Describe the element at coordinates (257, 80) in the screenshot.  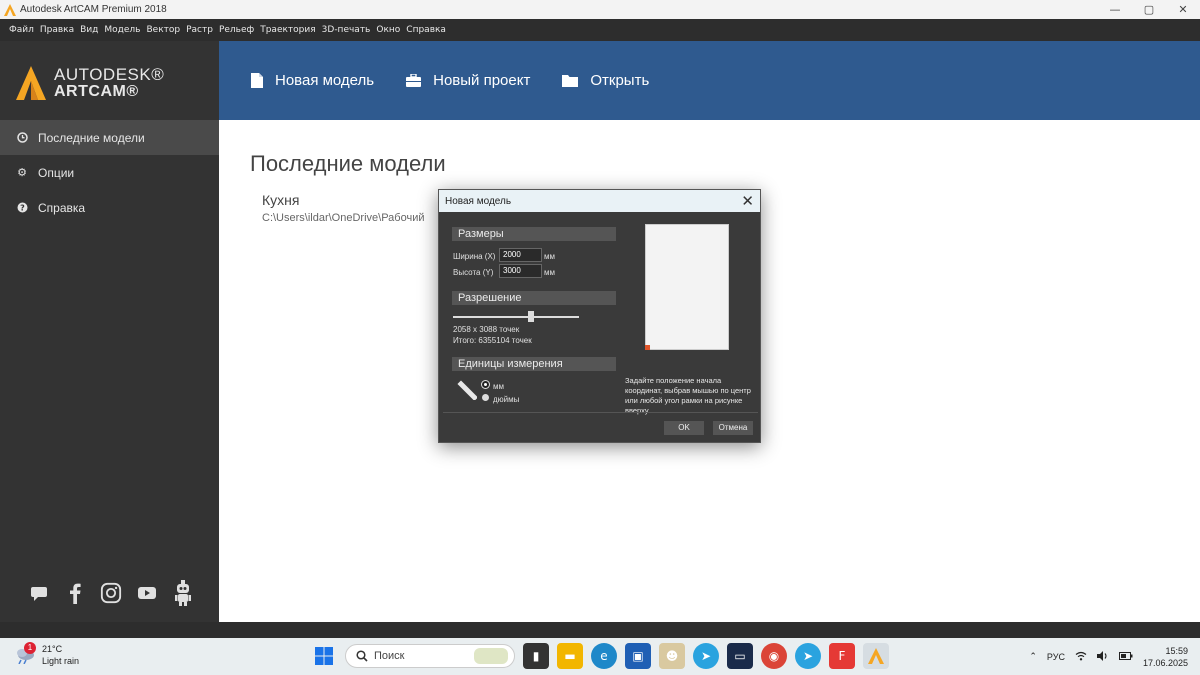
I see `file-icon` at that location.